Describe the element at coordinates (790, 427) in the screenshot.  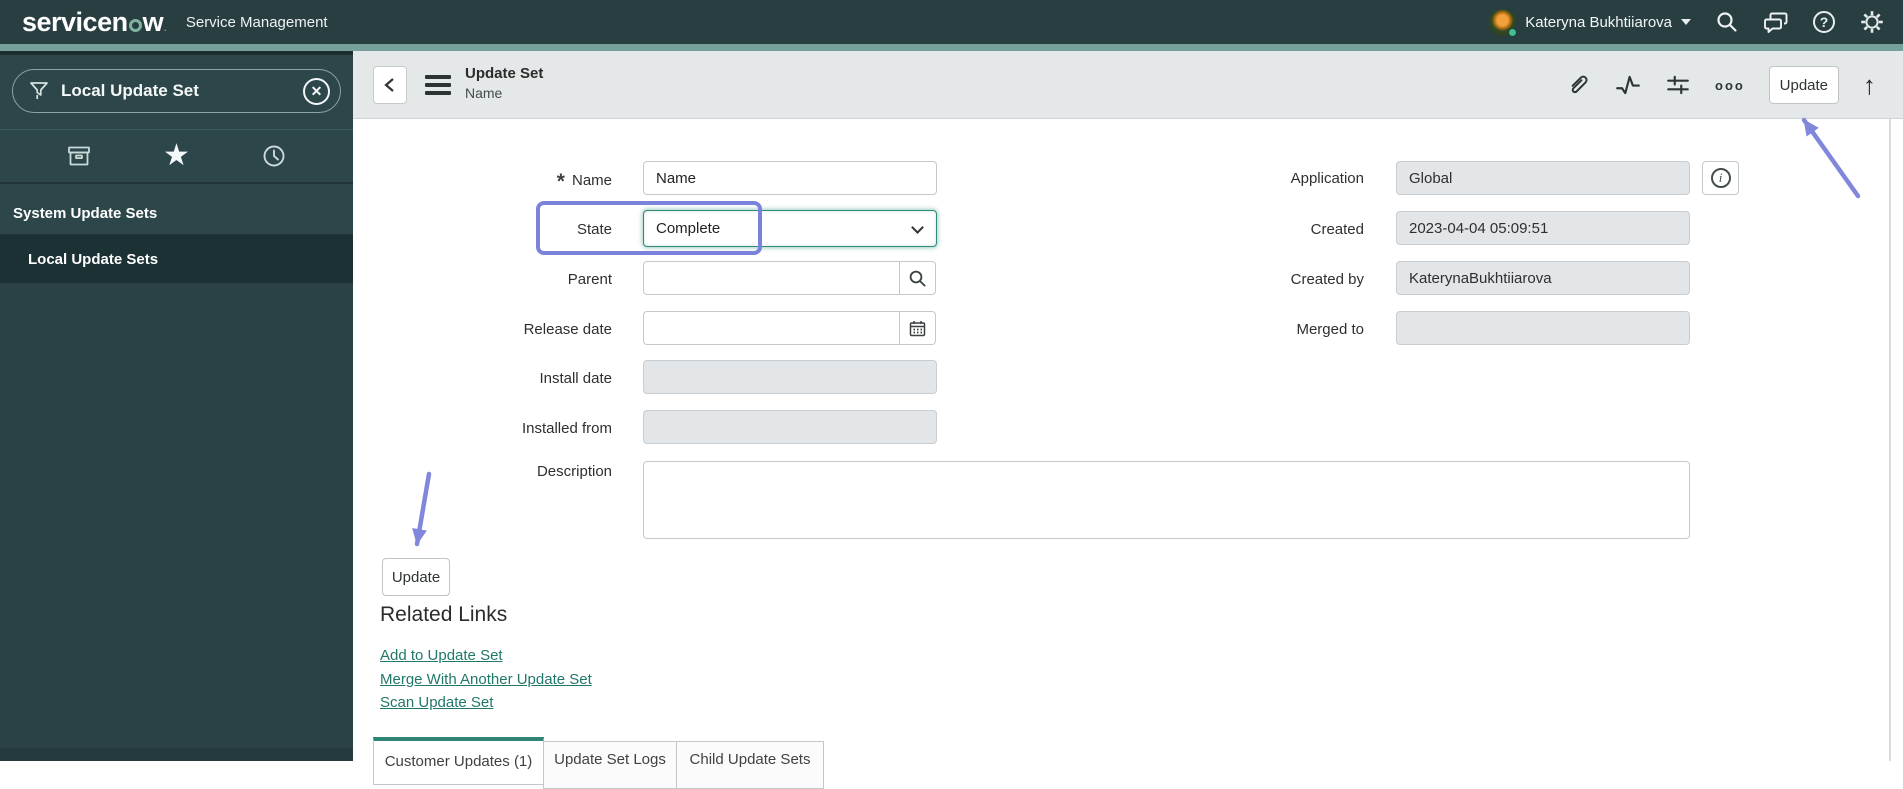
I see `installed-from-input` at that location.